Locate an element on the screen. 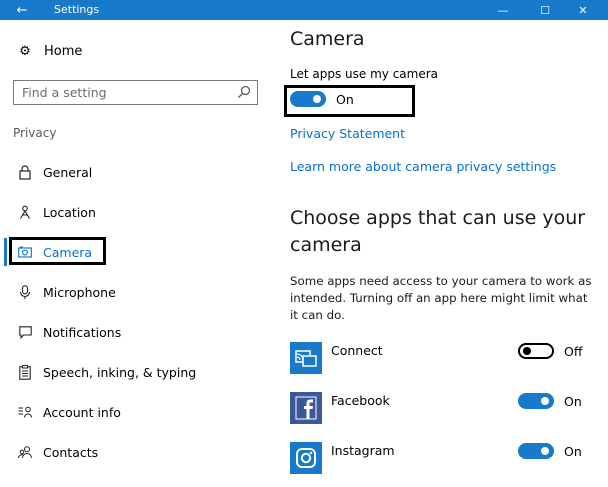  facebook-toggle is located at coordinates (536, 401).